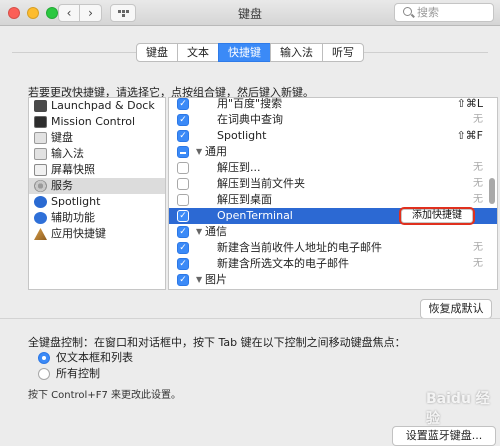 Image resolution: width=500 pixels, height=446 pixels. I want to click on category-label: 输入法, so click(67, 153).